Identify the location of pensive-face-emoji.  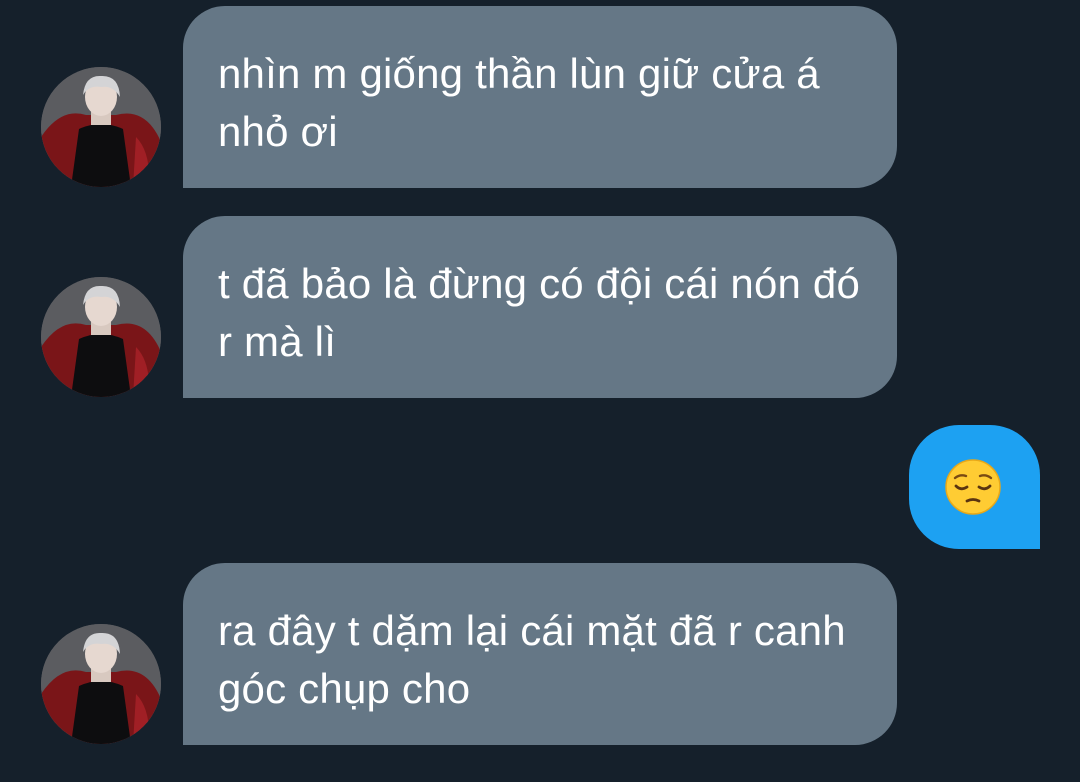
(973, 487).